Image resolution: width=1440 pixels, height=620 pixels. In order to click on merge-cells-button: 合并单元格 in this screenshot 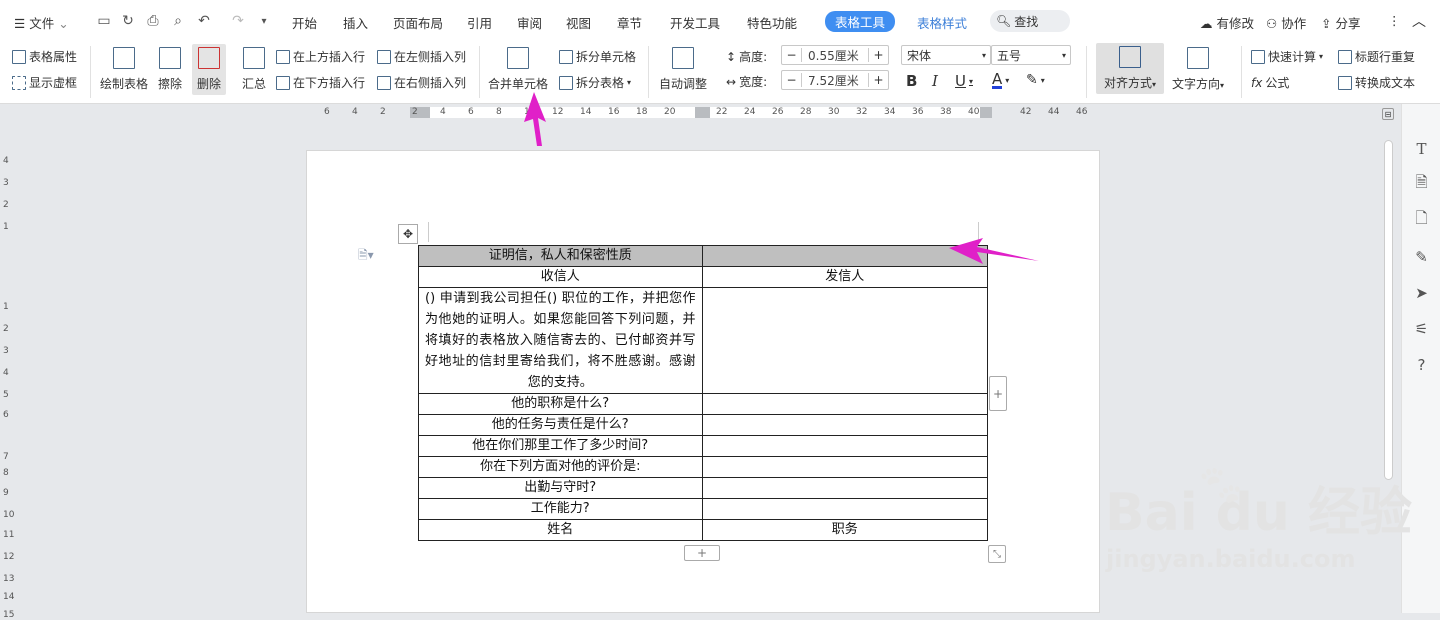, I will do `click(518, 69)`.